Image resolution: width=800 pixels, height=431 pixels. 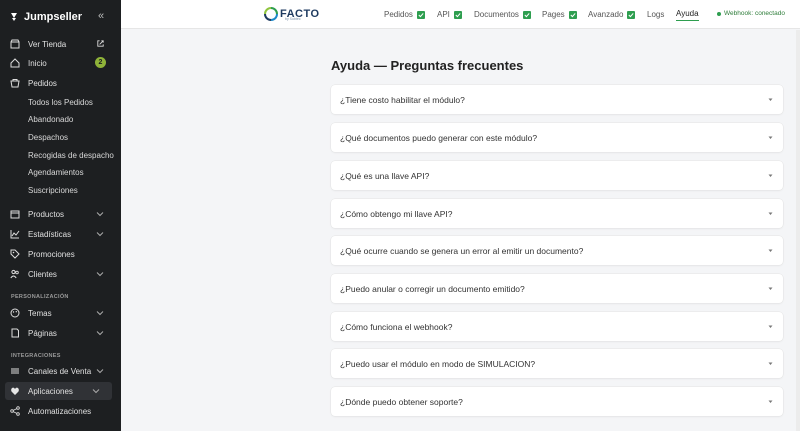 I want to click on external-link-icon, so click(x=100, y=43).